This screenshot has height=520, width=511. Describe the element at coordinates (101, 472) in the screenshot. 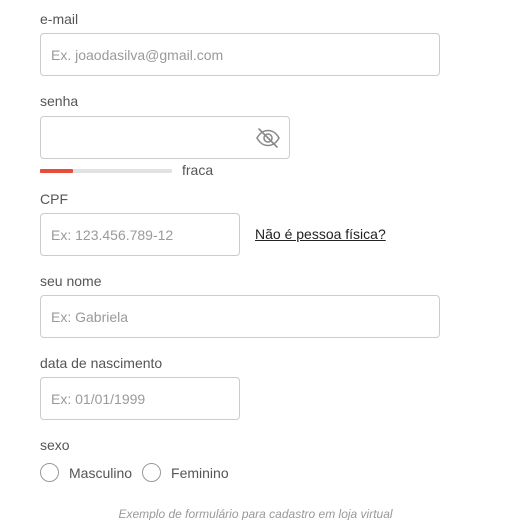

I see `radio-label-masculino: Masculino` at that location.